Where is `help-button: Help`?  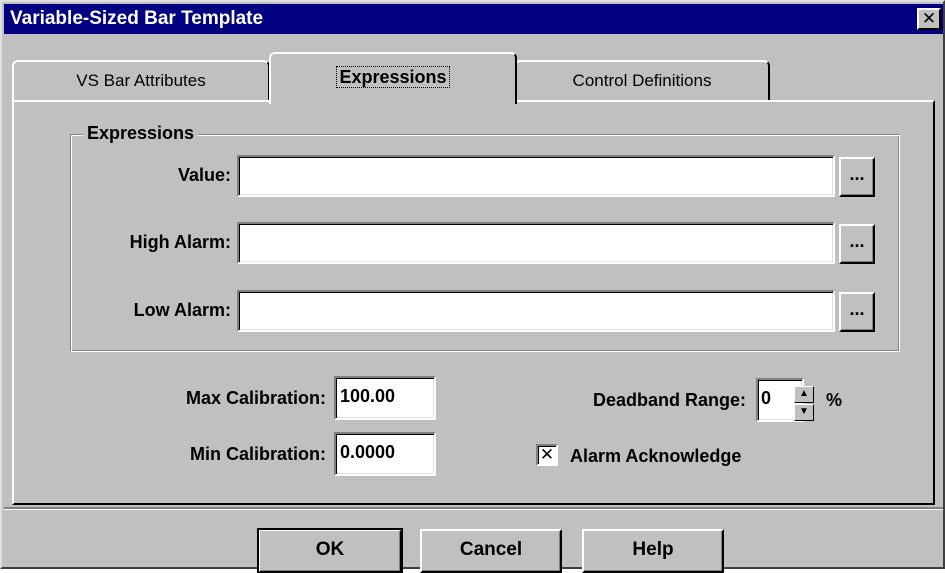 help-button: Help is located at coordinates (653, 551).